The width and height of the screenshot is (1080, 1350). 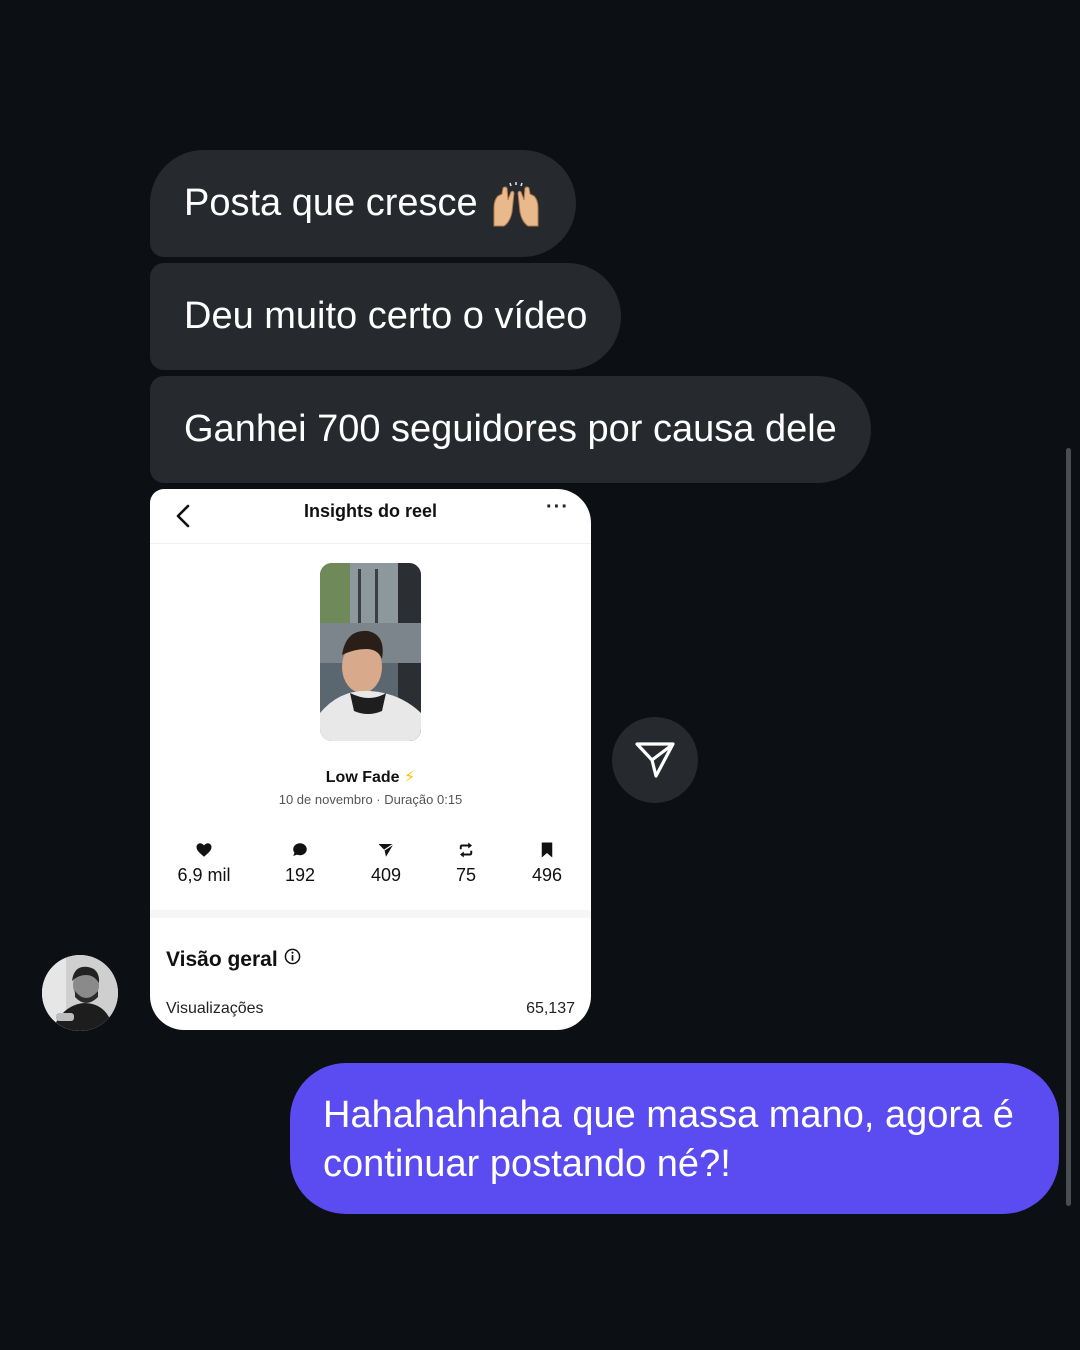 I want to click on overview-heading: Visão geral, so click(x=233, y=960).